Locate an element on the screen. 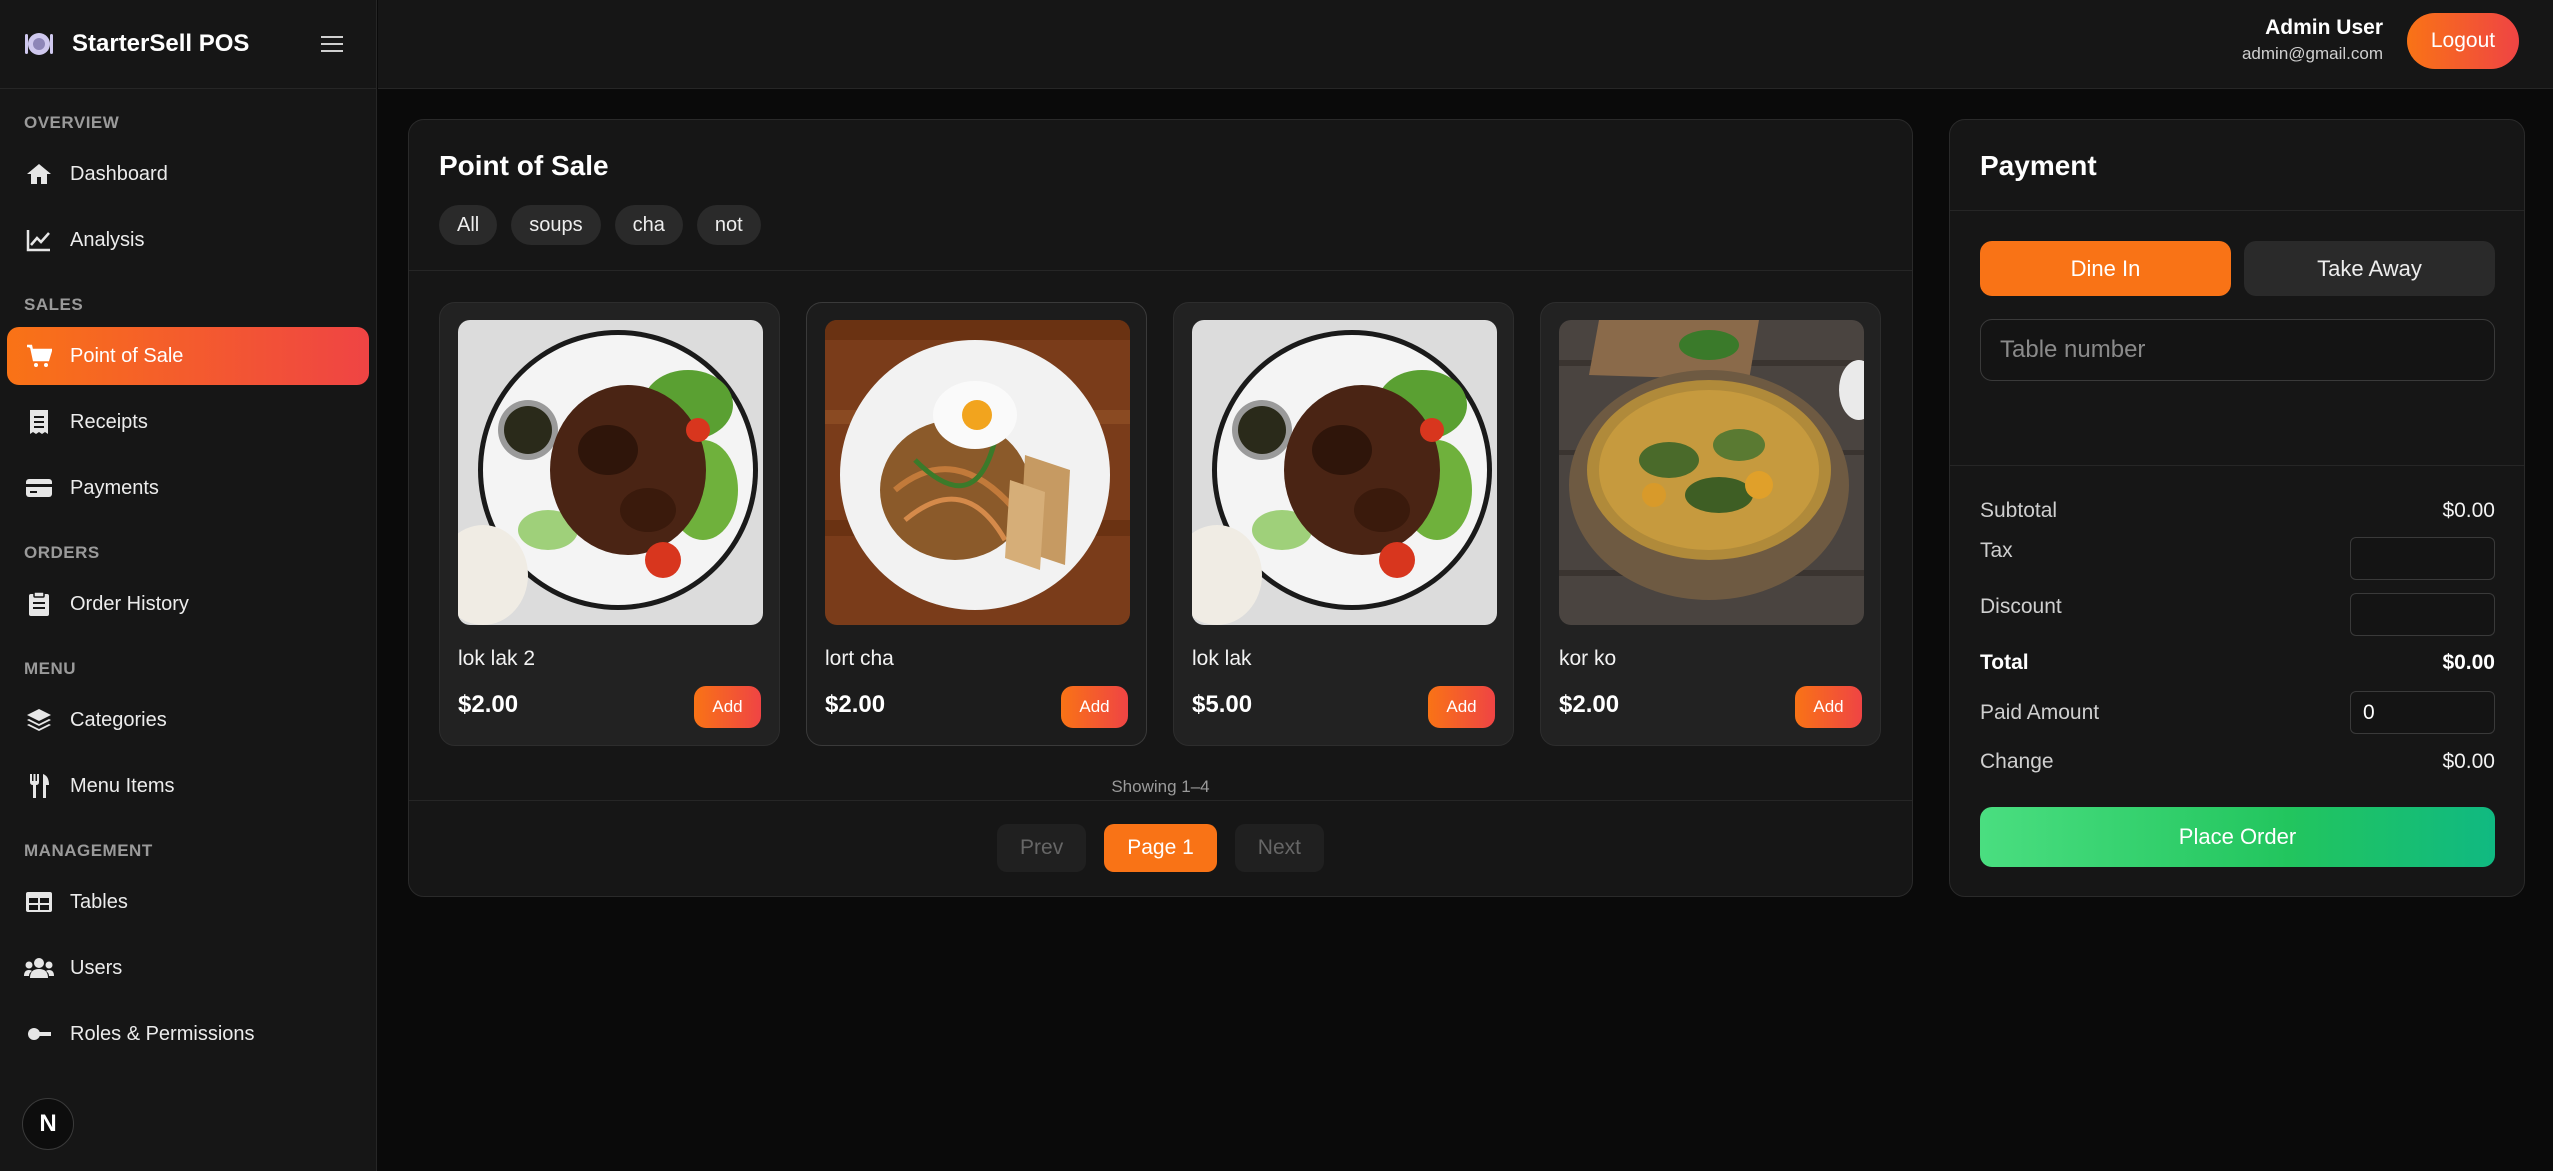  change-value: $0.00 is located at coordinates (2468, 761).